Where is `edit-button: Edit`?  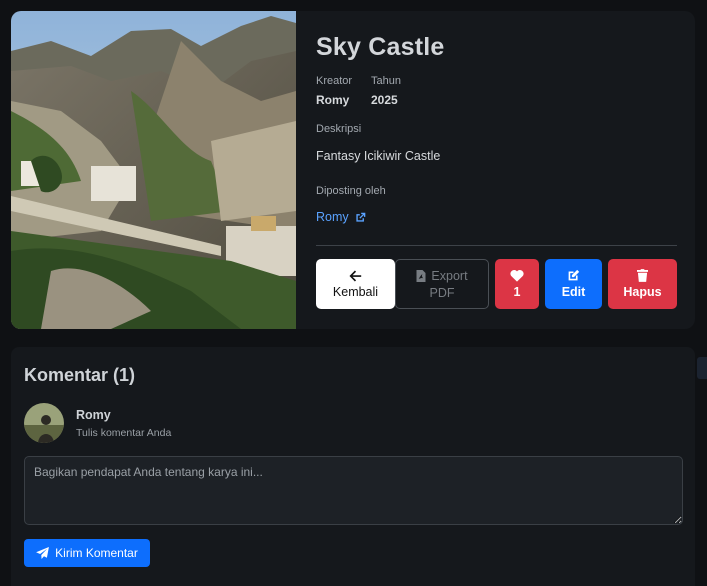 edit-button: Edit is located at coordinates (573, 284).